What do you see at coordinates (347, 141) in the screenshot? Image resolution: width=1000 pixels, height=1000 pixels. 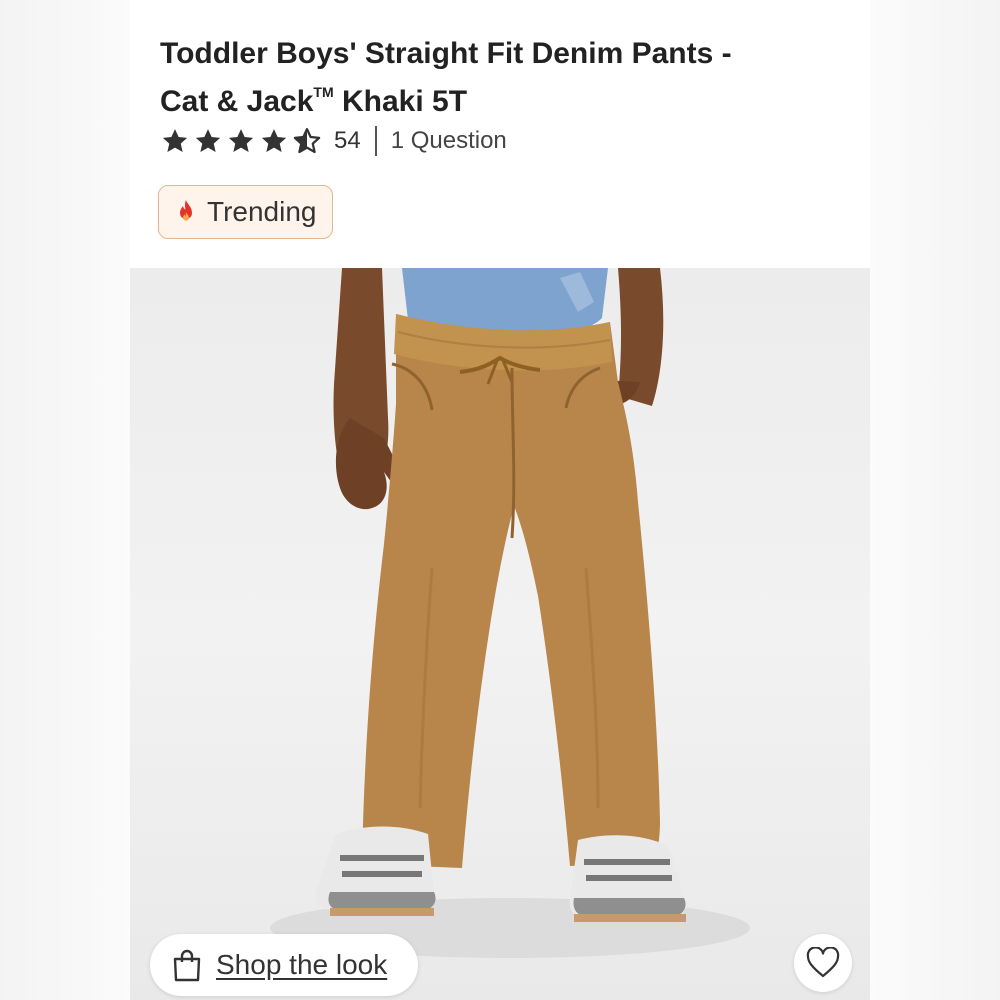 I see `review-count: 54` at bounding box center [347, 141].